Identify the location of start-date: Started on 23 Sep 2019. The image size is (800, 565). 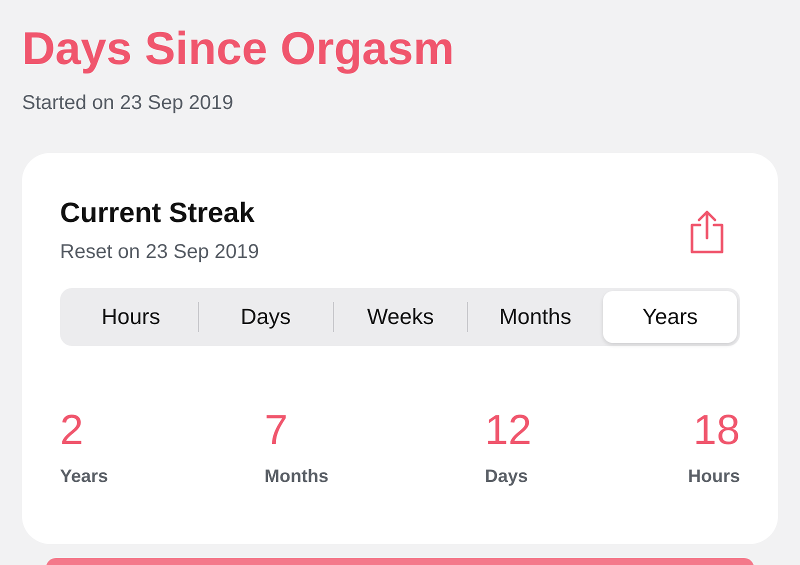
(128, 103).